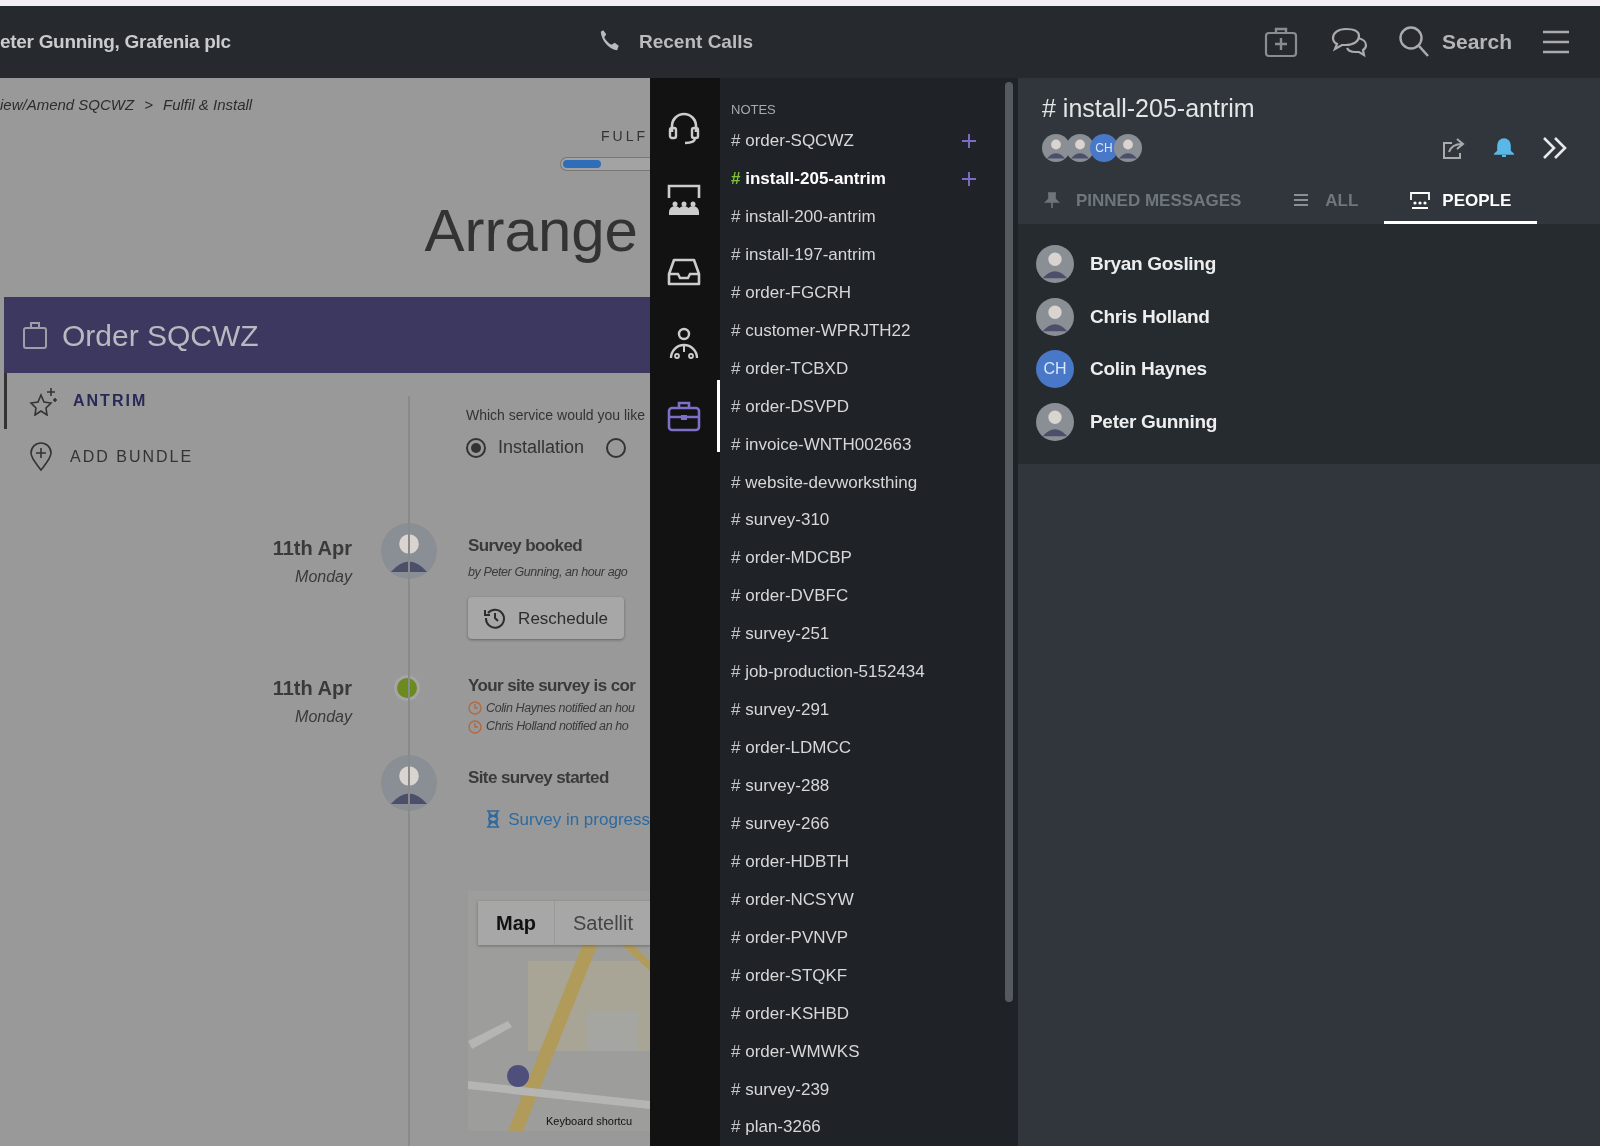  Describe the element at coordinates (525, 447) in the screenshot. I see `radio-option: Installation` at that location.